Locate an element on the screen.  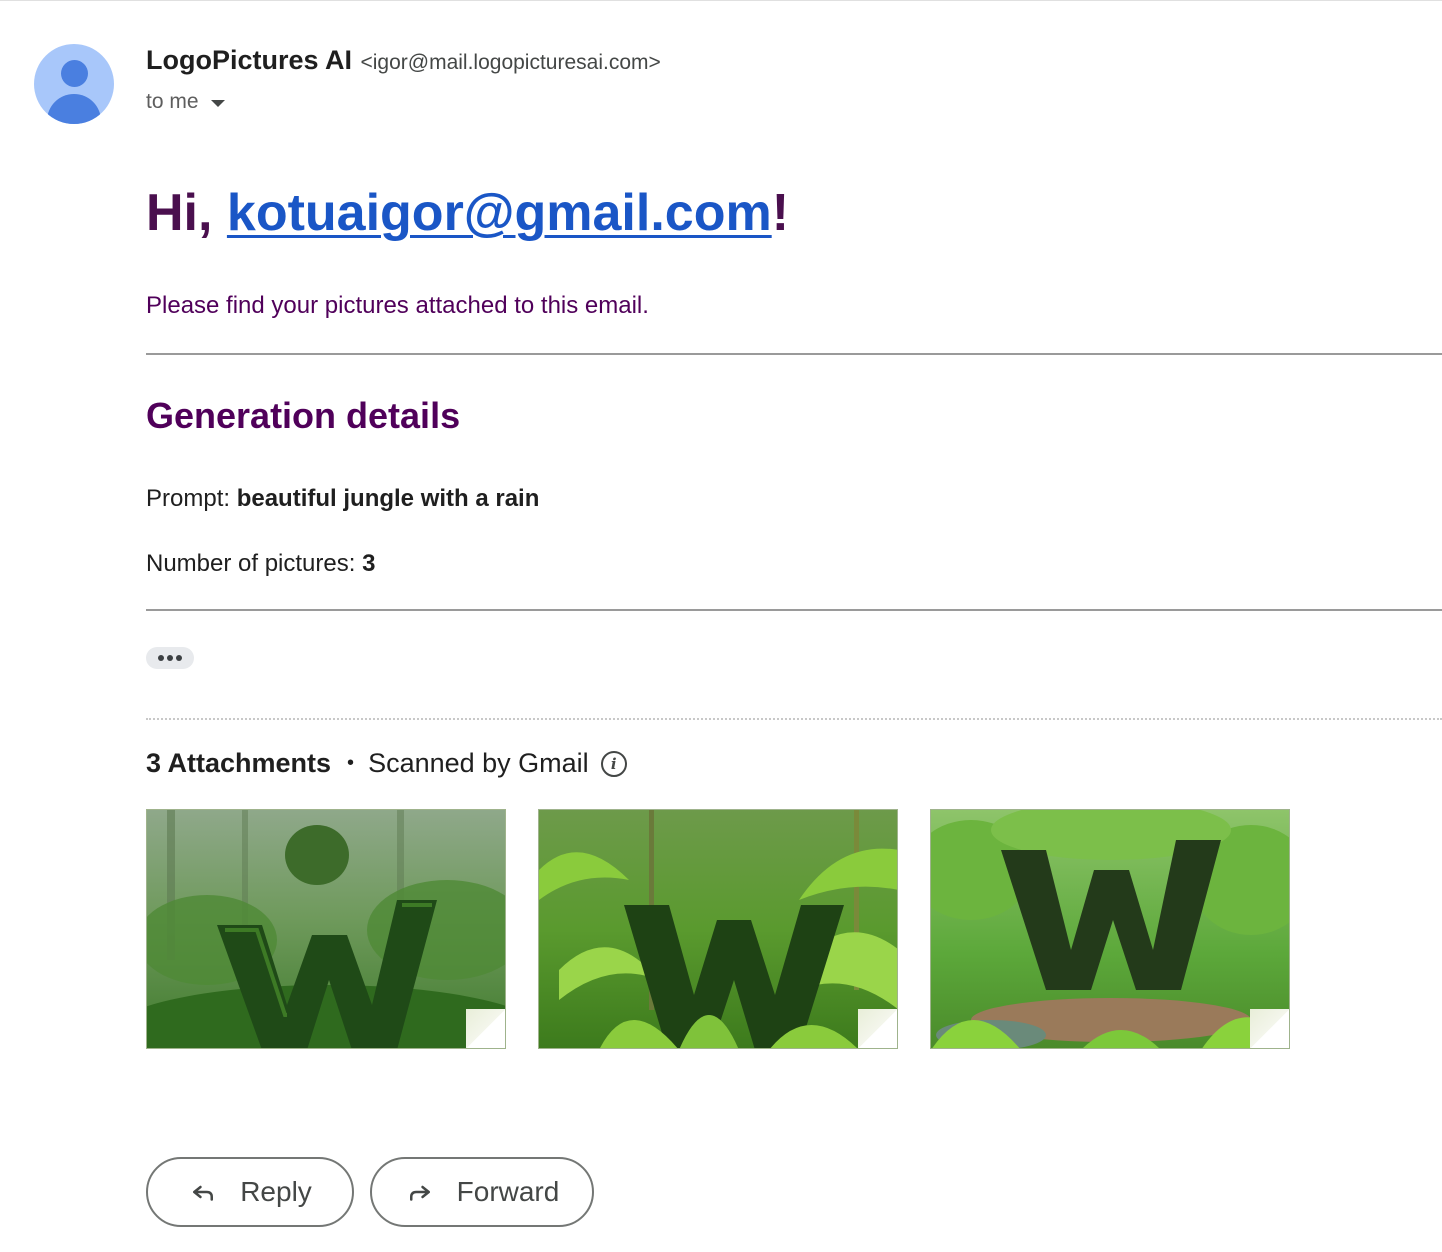
forward-icon is located at coordinates (419, 1193).